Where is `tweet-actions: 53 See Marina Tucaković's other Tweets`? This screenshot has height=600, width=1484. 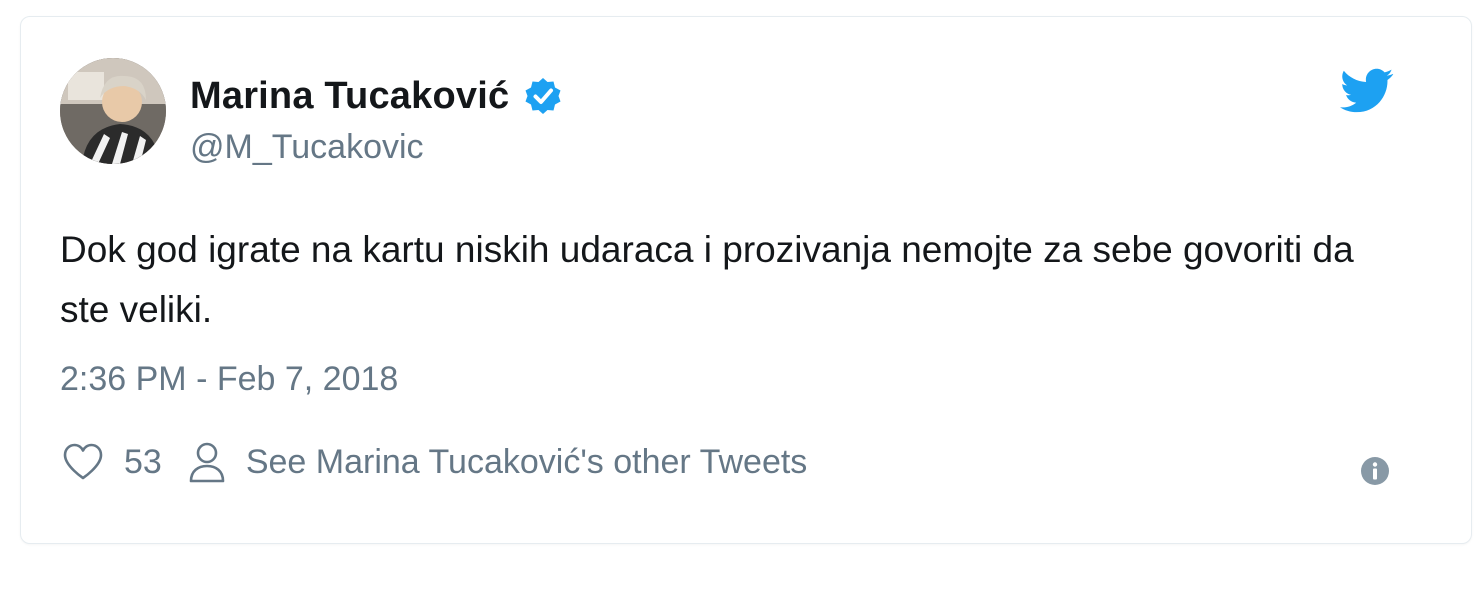
tweet-actions: 53 See Marina Tucaković's other Tweets is located at coordinates (434, 462).